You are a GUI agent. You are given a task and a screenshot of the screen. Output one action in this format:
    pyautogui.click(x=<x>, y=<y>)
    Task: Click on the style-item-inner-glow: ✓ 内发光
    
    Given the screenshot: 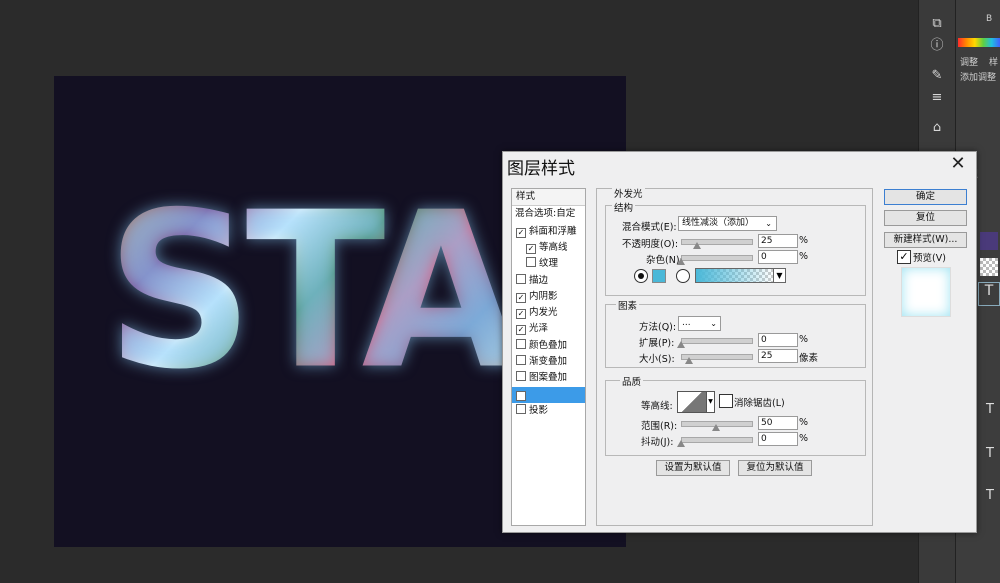 What is the action you would take?
    pyautogui.click(x=548, y=313)
    